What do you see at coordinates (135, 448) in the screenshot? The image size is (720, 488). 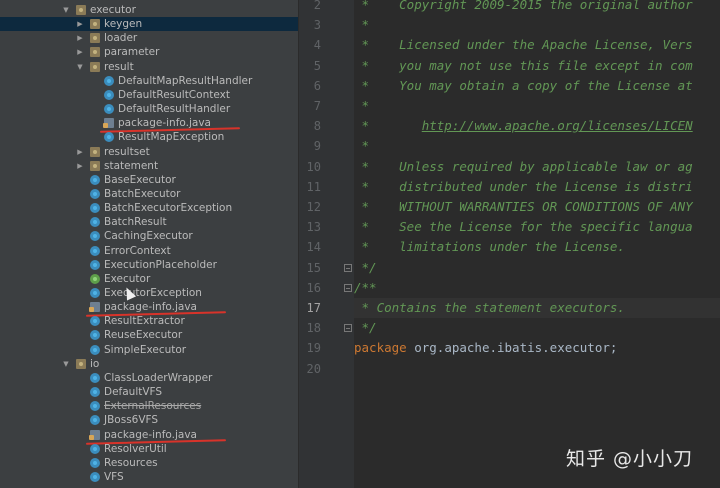 I see `tree-item-label: ResolverUtil` at bounding box center [135, 448].